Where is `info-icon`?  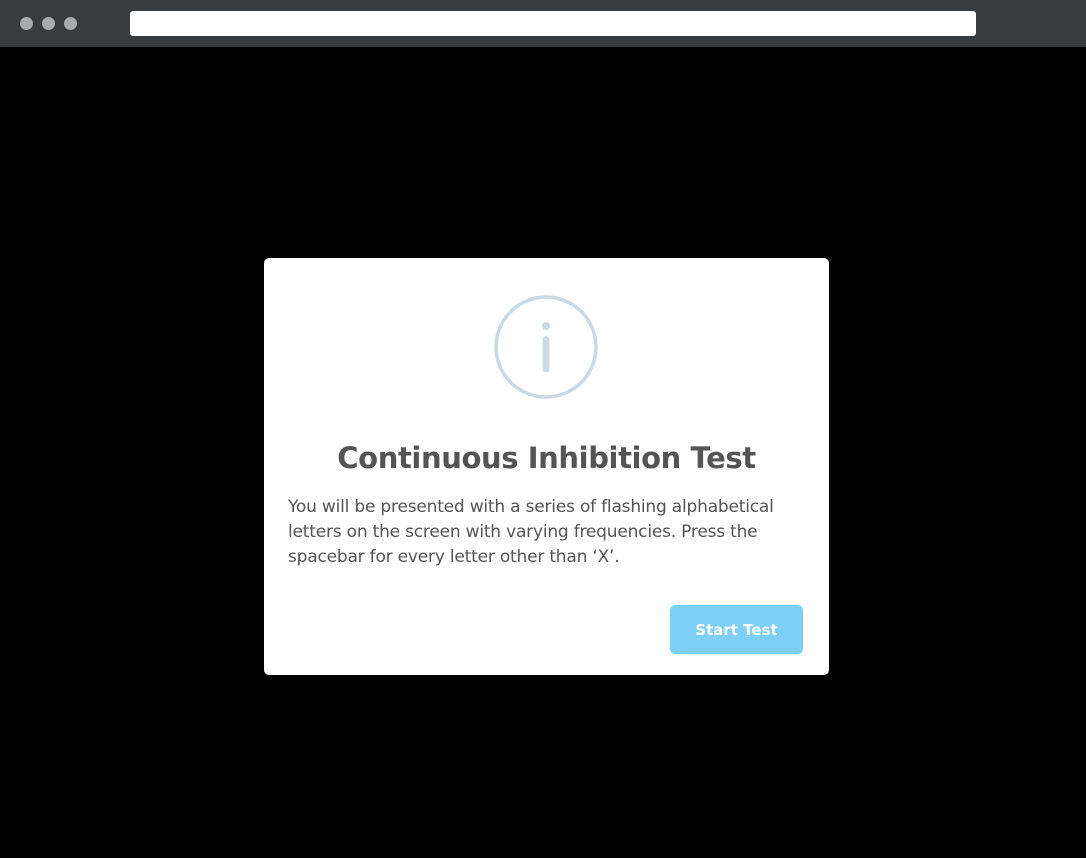
info-icon is located at coordinates (546, 347).